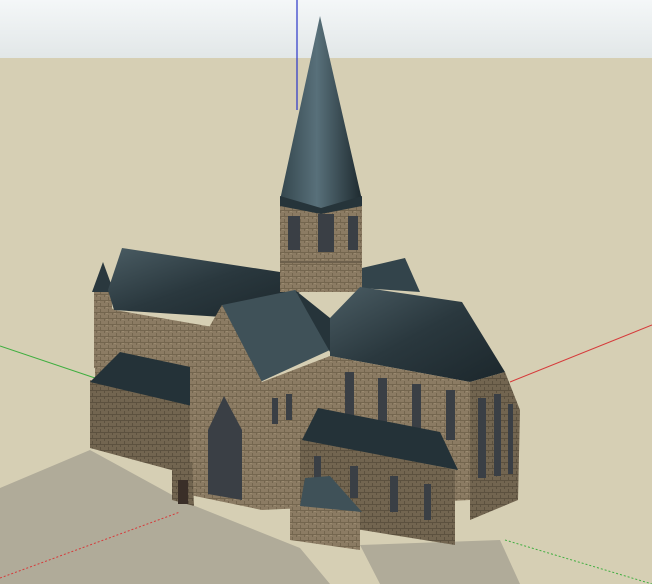  Describe the element at coordinates (183, 492) in the screenshot. I see `door` at that location.